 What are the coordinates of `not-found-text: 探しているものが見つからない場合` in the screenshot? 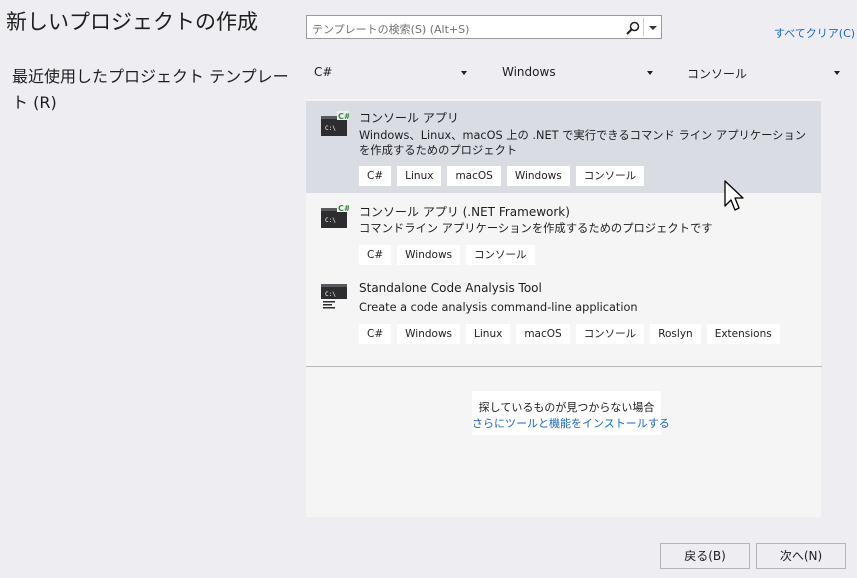 It's located at (566, 407).